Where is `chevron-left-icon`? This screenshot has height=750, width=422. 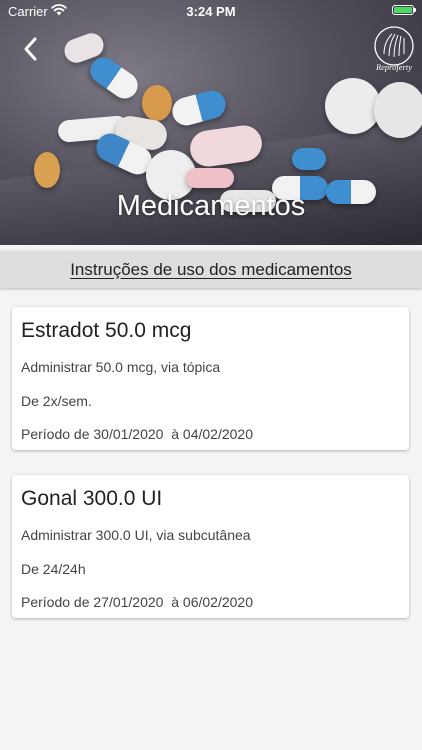 chevron-left-icon is located at coordinates (30, 49).